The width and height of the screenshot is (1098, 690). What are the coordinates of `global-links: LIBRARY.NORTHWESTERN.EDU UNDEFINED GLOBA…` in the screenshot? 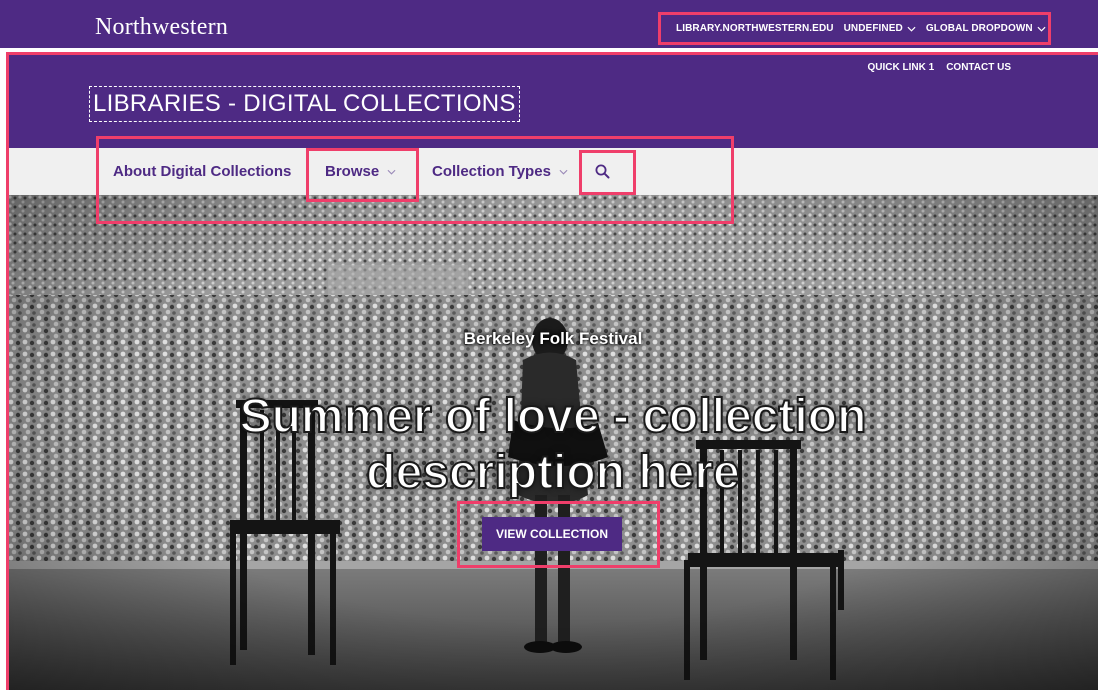 It's located at (854, 28).